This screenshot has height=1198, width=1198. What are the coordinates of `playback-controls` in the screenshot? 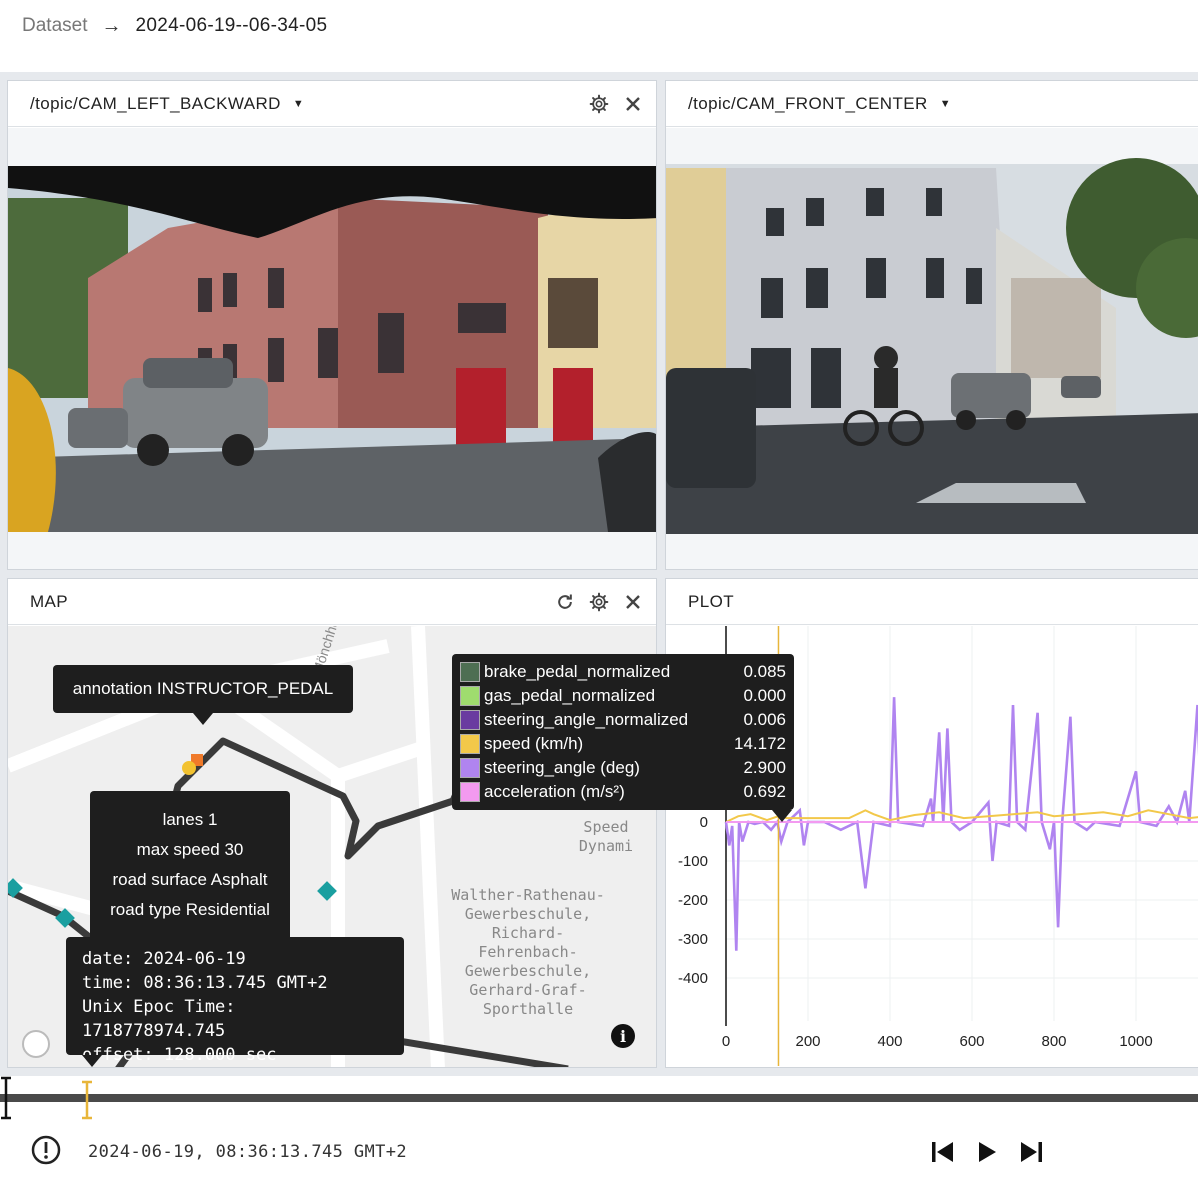 It's located at (987, 1152).